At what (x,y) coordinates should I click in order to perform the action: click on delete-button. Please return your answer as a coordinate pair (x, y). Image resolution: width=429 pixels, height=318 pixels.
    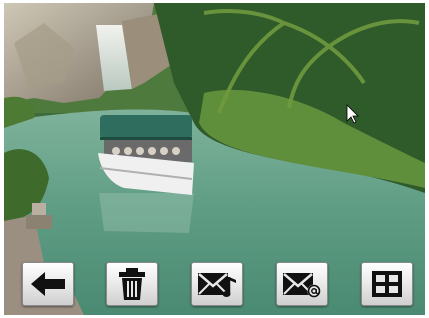
    Looking at the image, I should click on (132, 284).